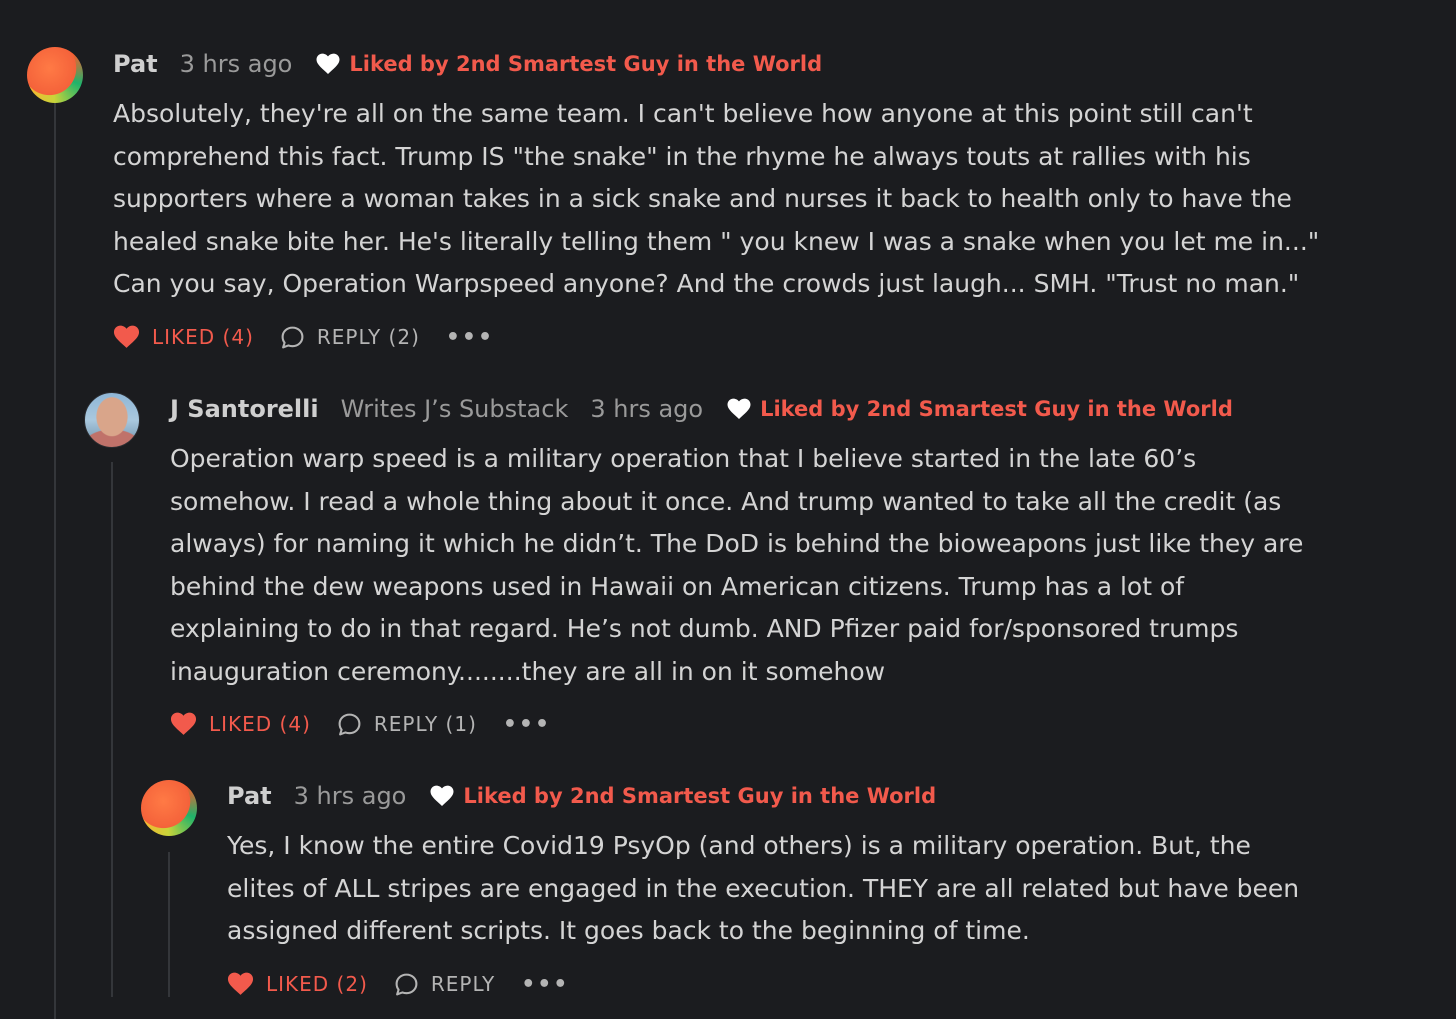 The width and height of the screenshot is (1456, 1019). I want to click on like-button: LIKED (2), so click(297, 984).